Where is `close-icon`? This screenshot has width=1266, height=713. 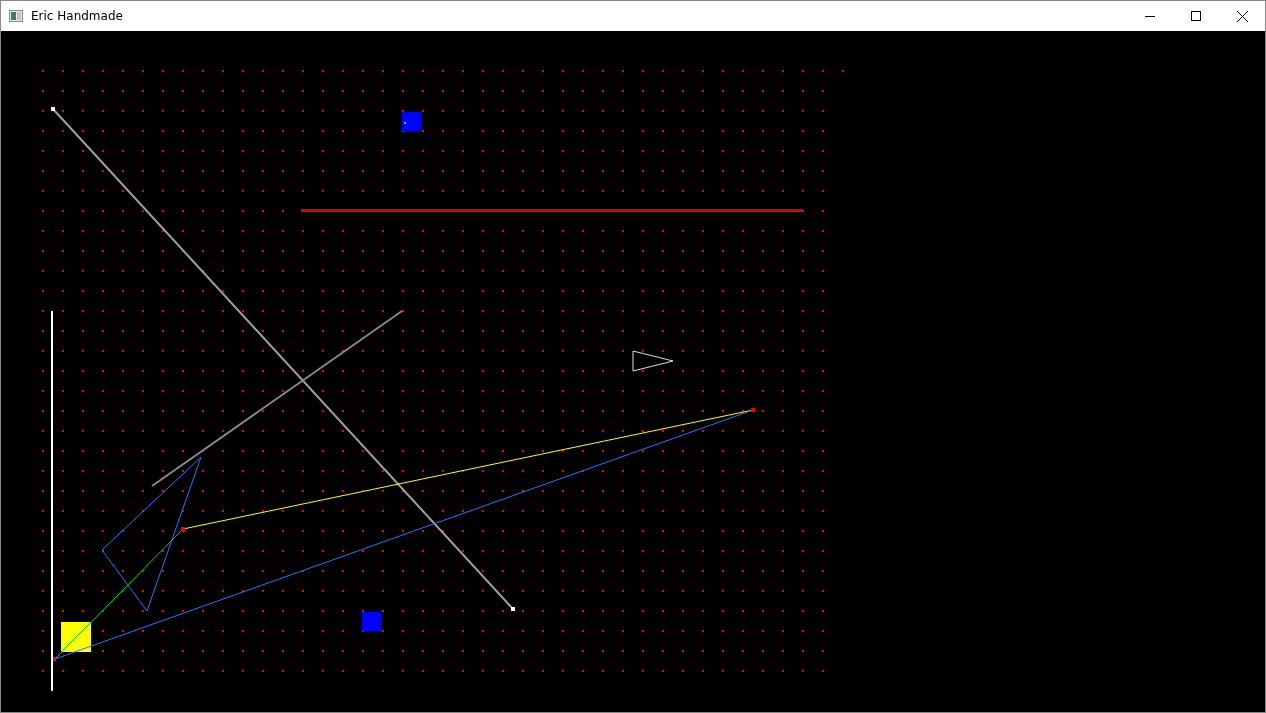
close-icon is located at coordinates (1242, 16).